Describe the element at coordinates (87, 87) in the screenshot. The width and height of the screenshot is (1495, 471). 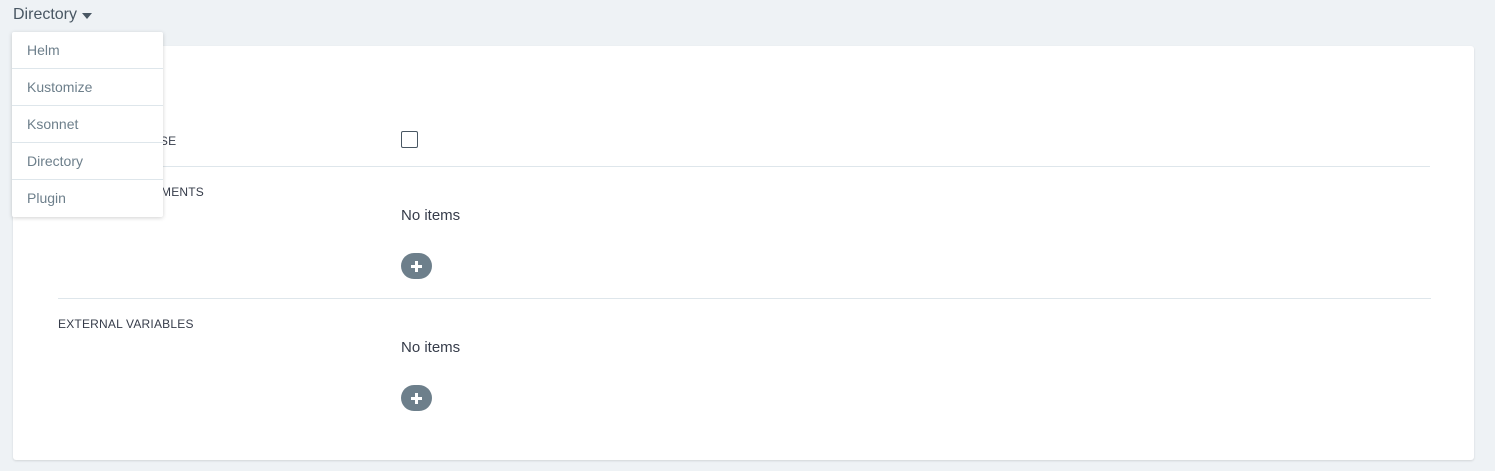
I see `dropdown-item-kustomize: Kustomize` at that location.